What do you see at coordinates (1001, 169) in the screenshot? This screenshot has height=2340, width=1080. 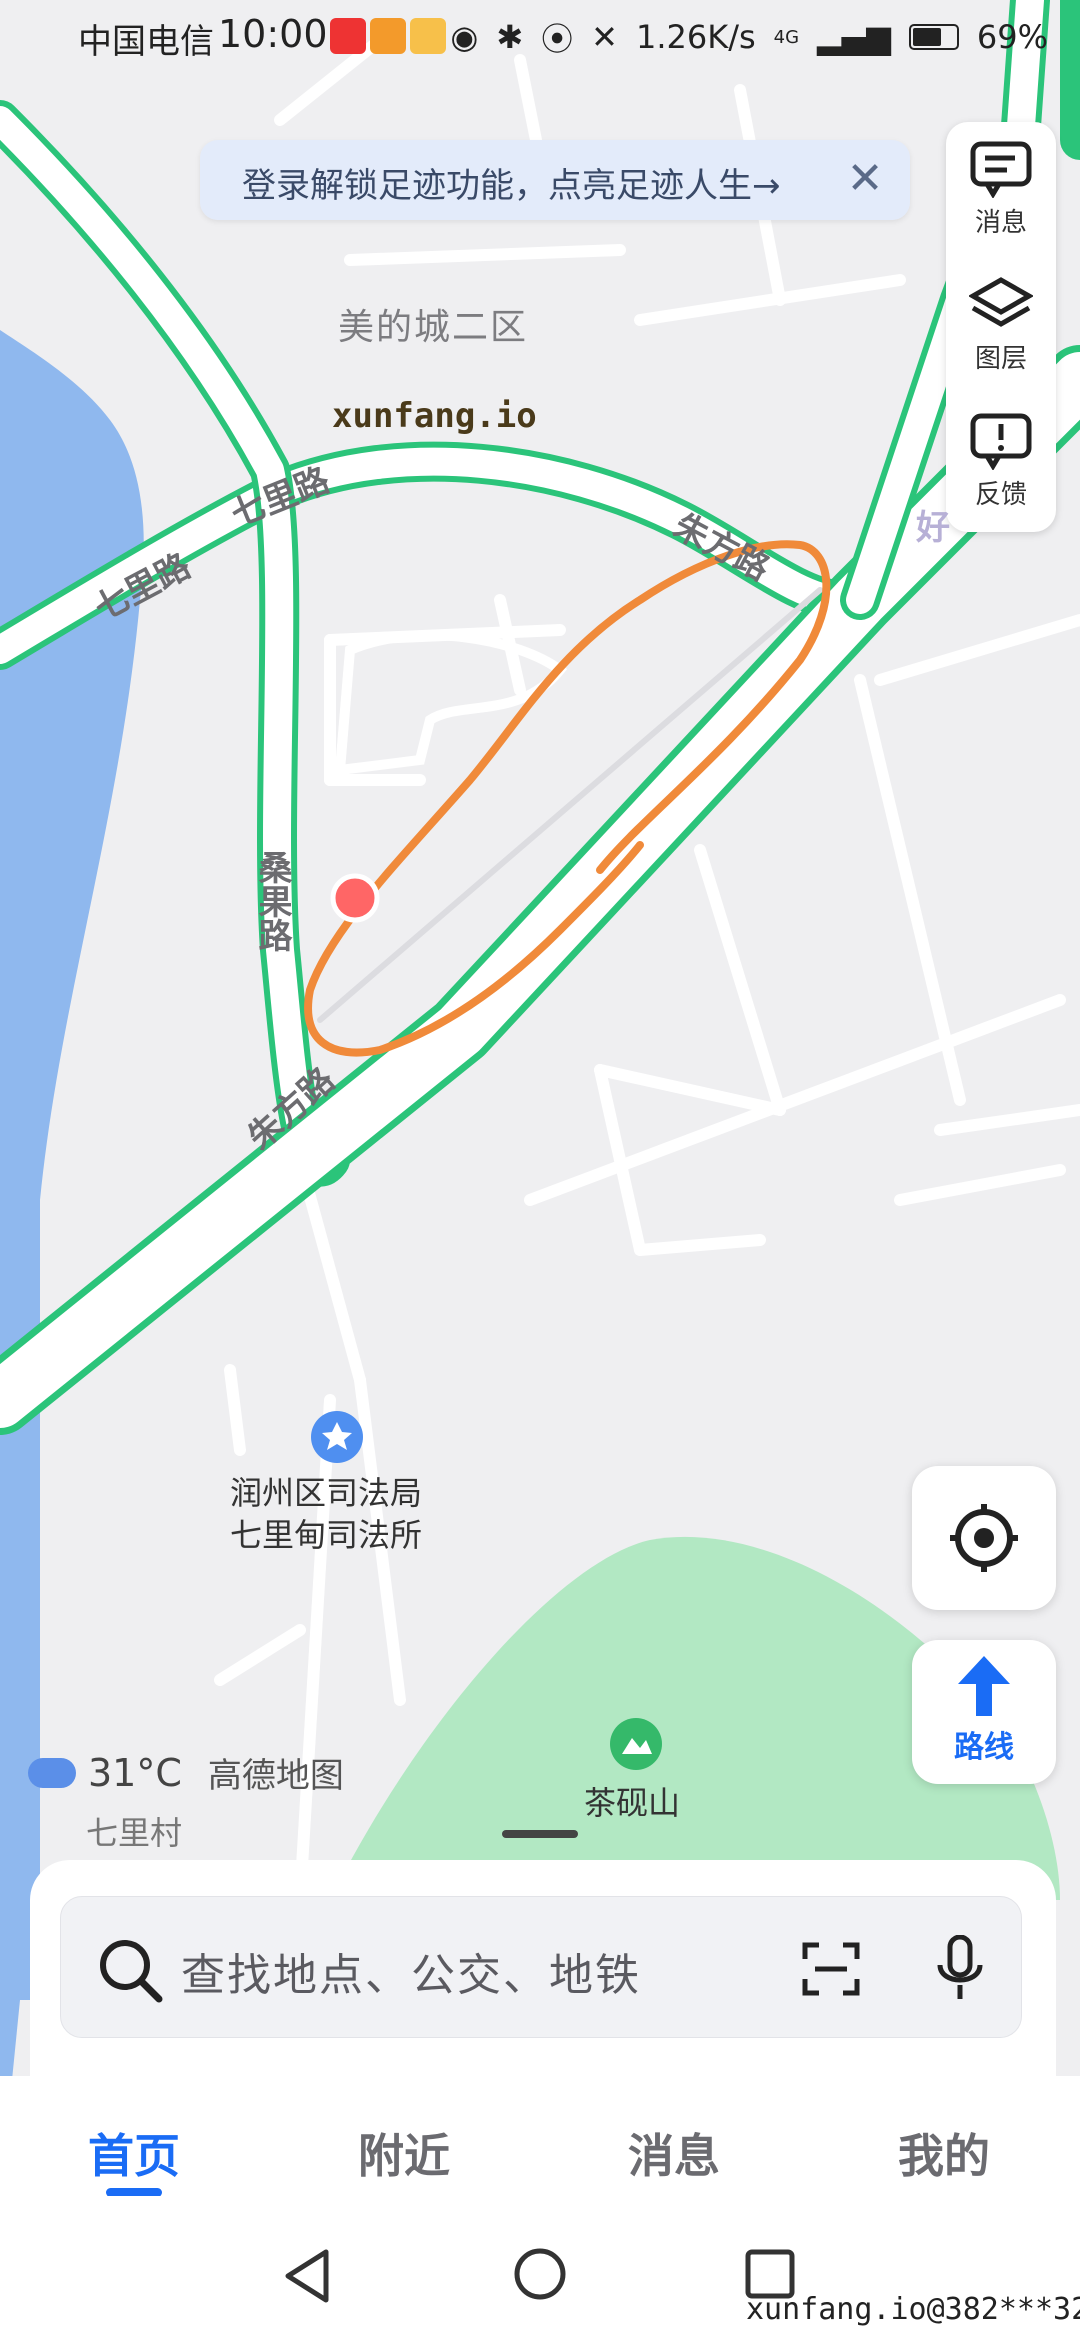 I see `message-icon` at bounding box center [1001, 169].